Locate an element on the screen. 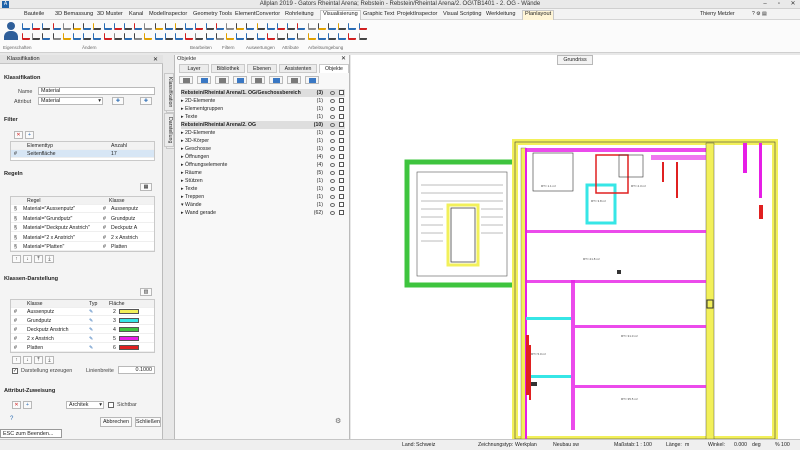  tree-item-row: ▸ Öffnungen (4) is located at coordinates (263, 157).